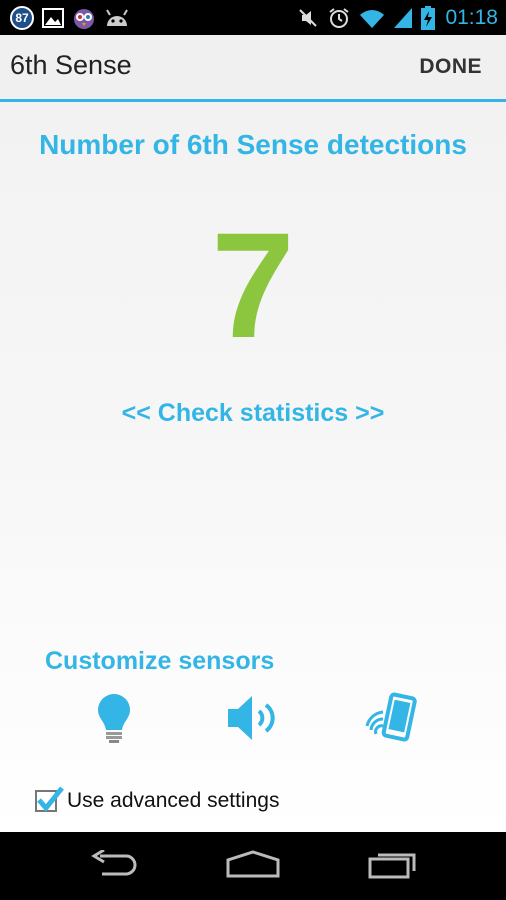 This screenshot has height=900, width=506. I want to click on advanced-settings-checkbox, so click(49, 799).